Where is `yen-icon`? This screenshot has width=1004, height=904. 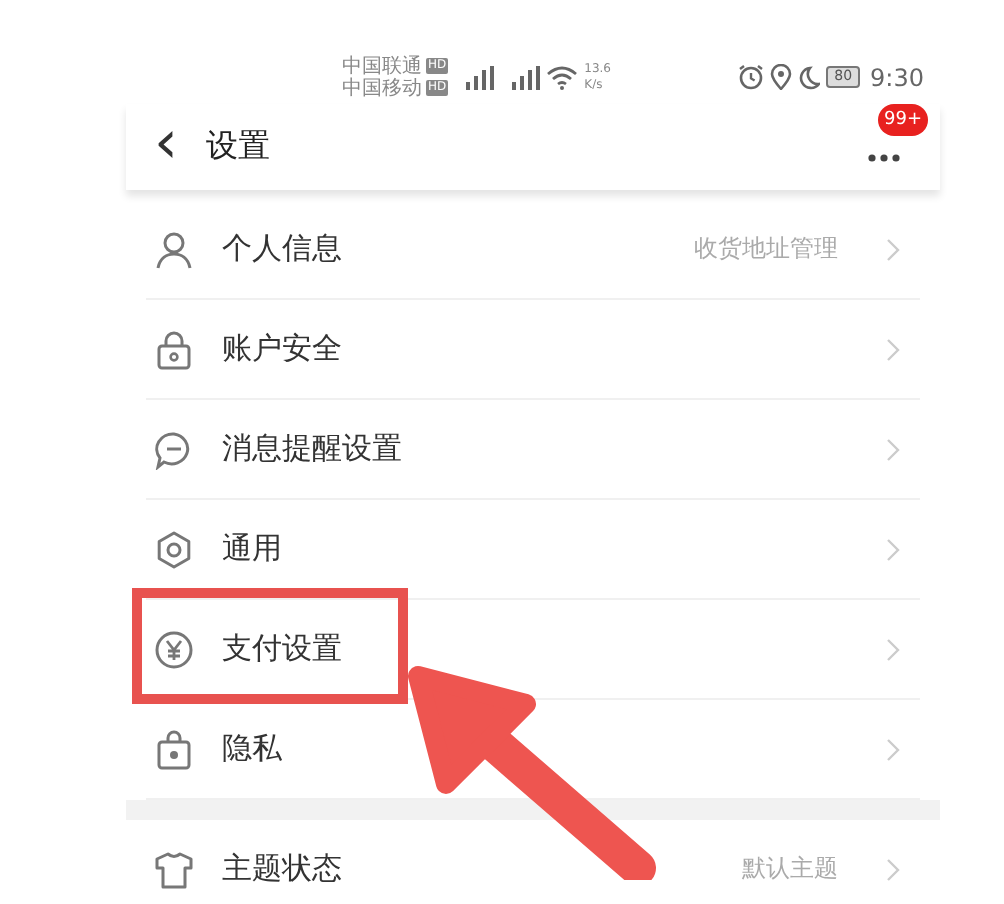 yen-icon is located at coordinates (174, 649).